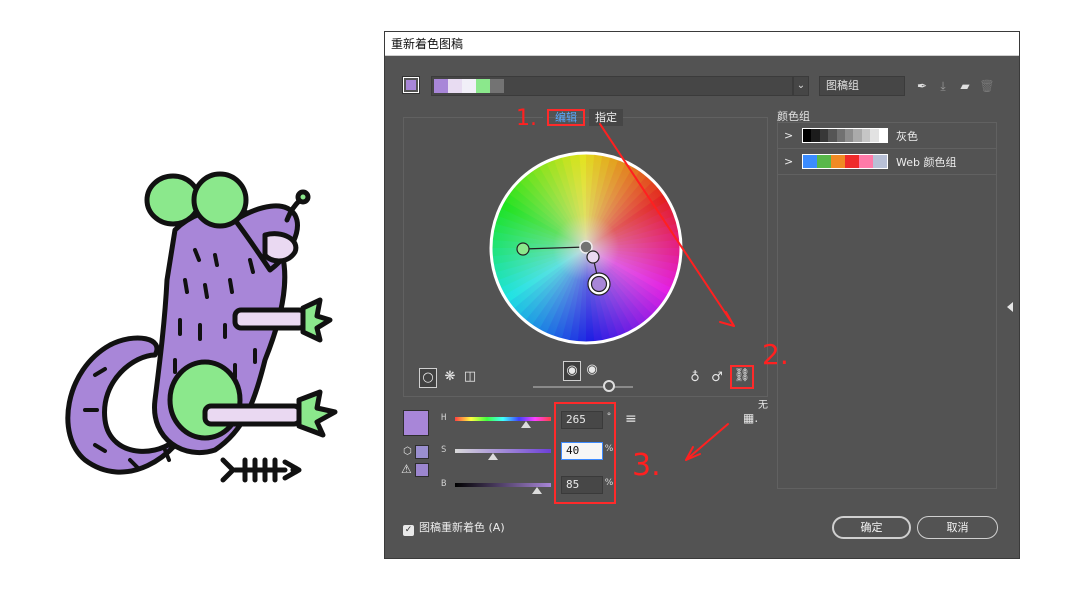  Describe the element at coordinates (763, 405) in the screenshot. I see `none-label: 无` at that location.